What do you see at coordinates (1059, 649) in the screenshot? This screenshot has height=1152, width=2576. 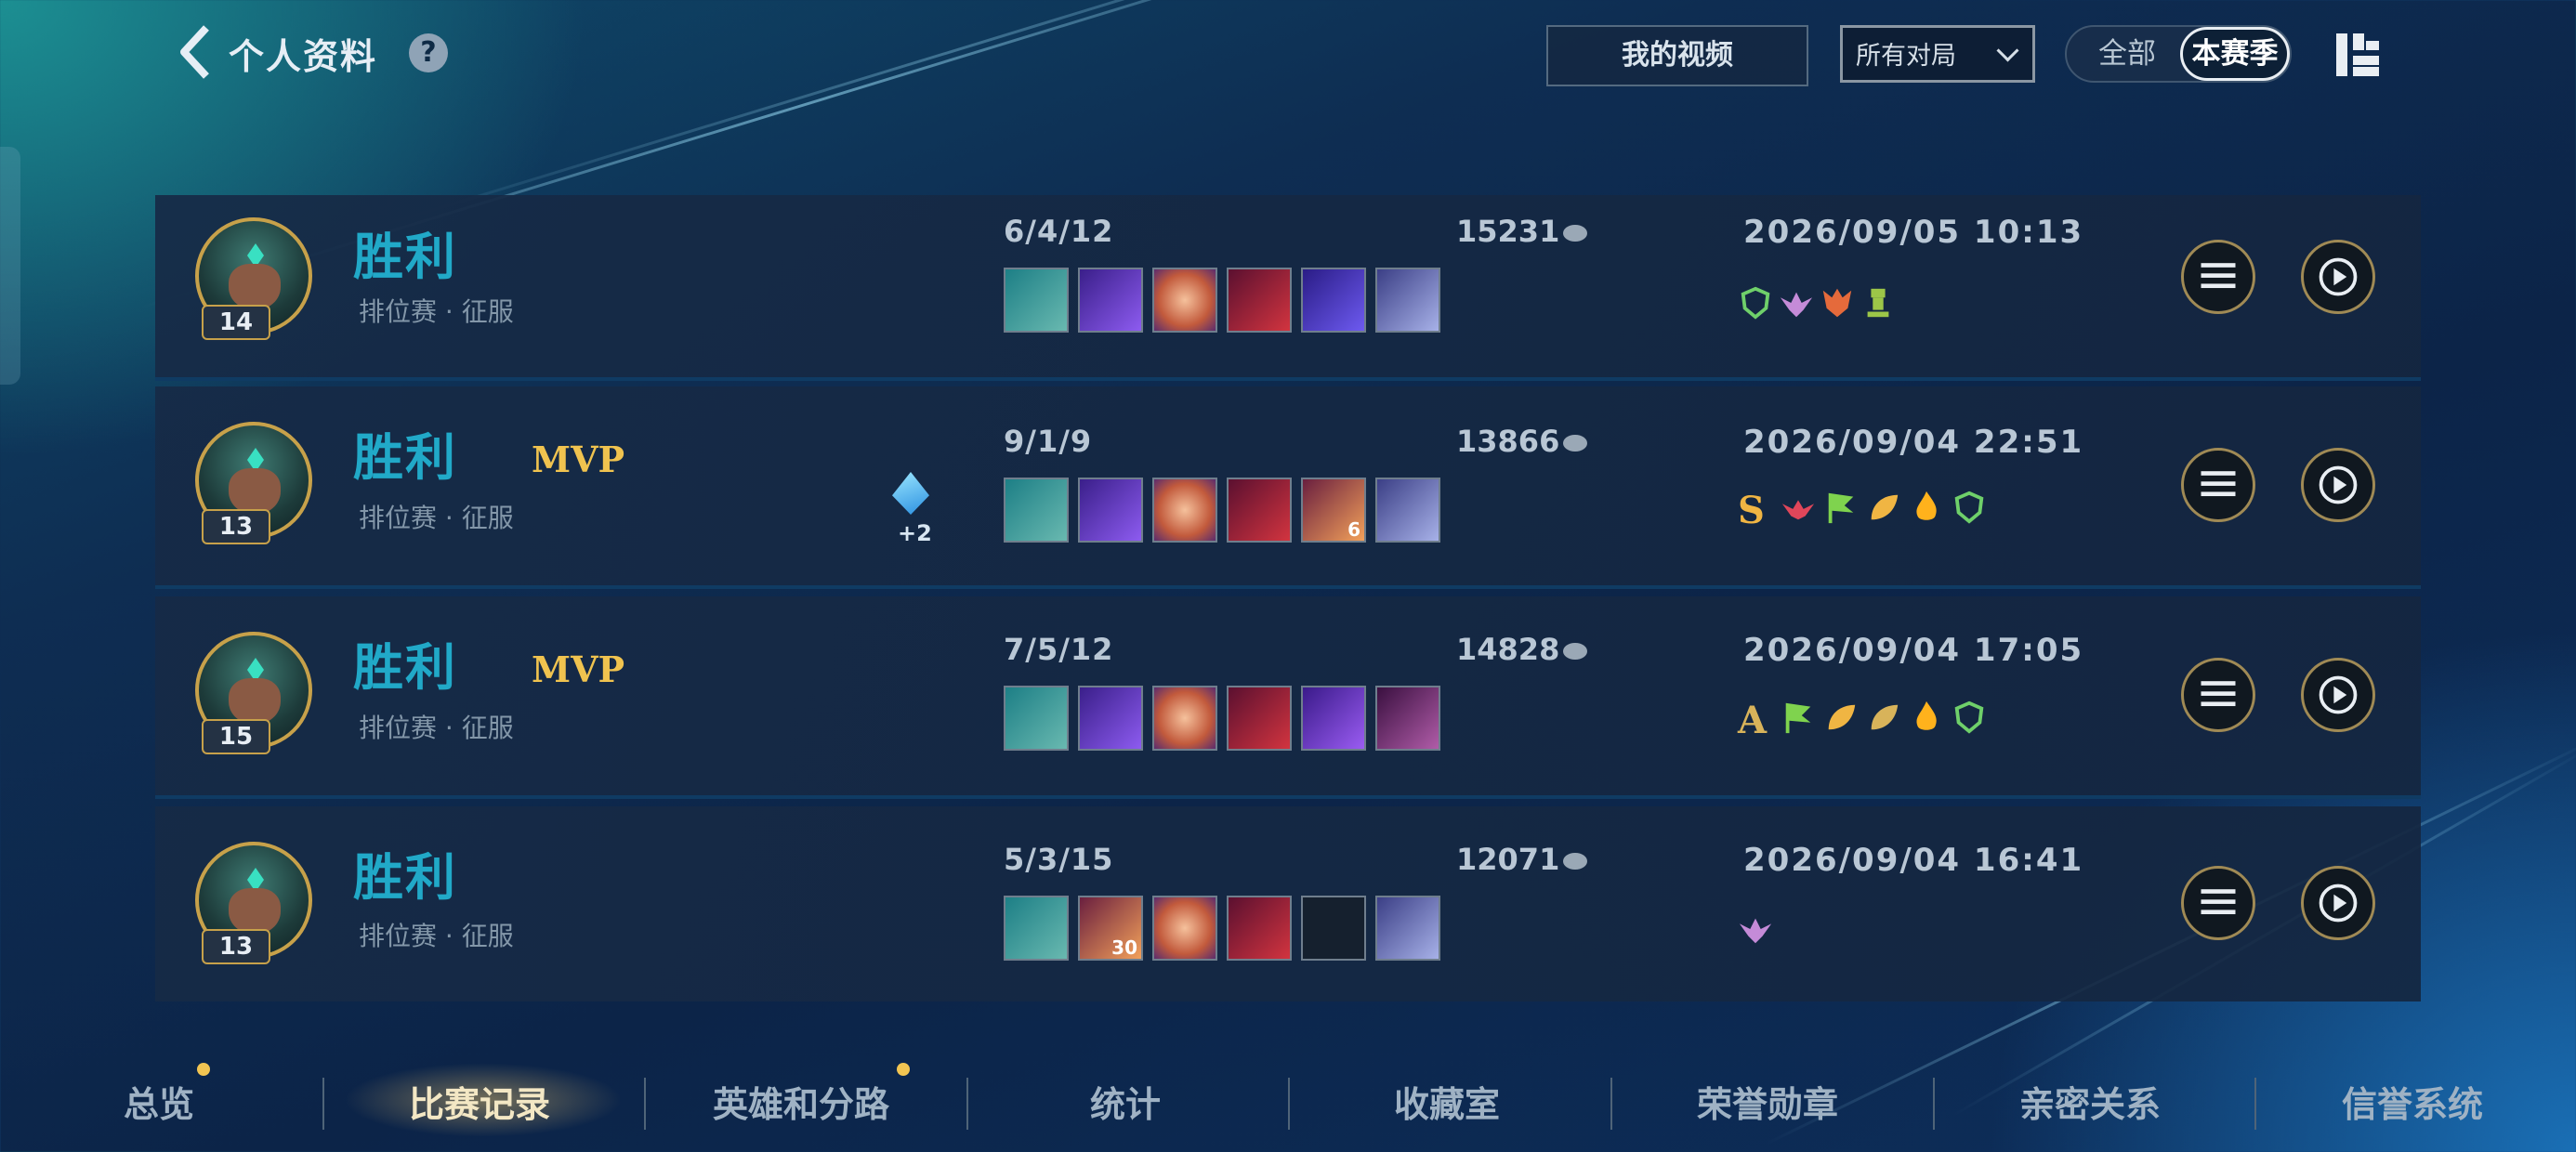 I see `kda: 7/5/12` at bounding box center [1059, 649].